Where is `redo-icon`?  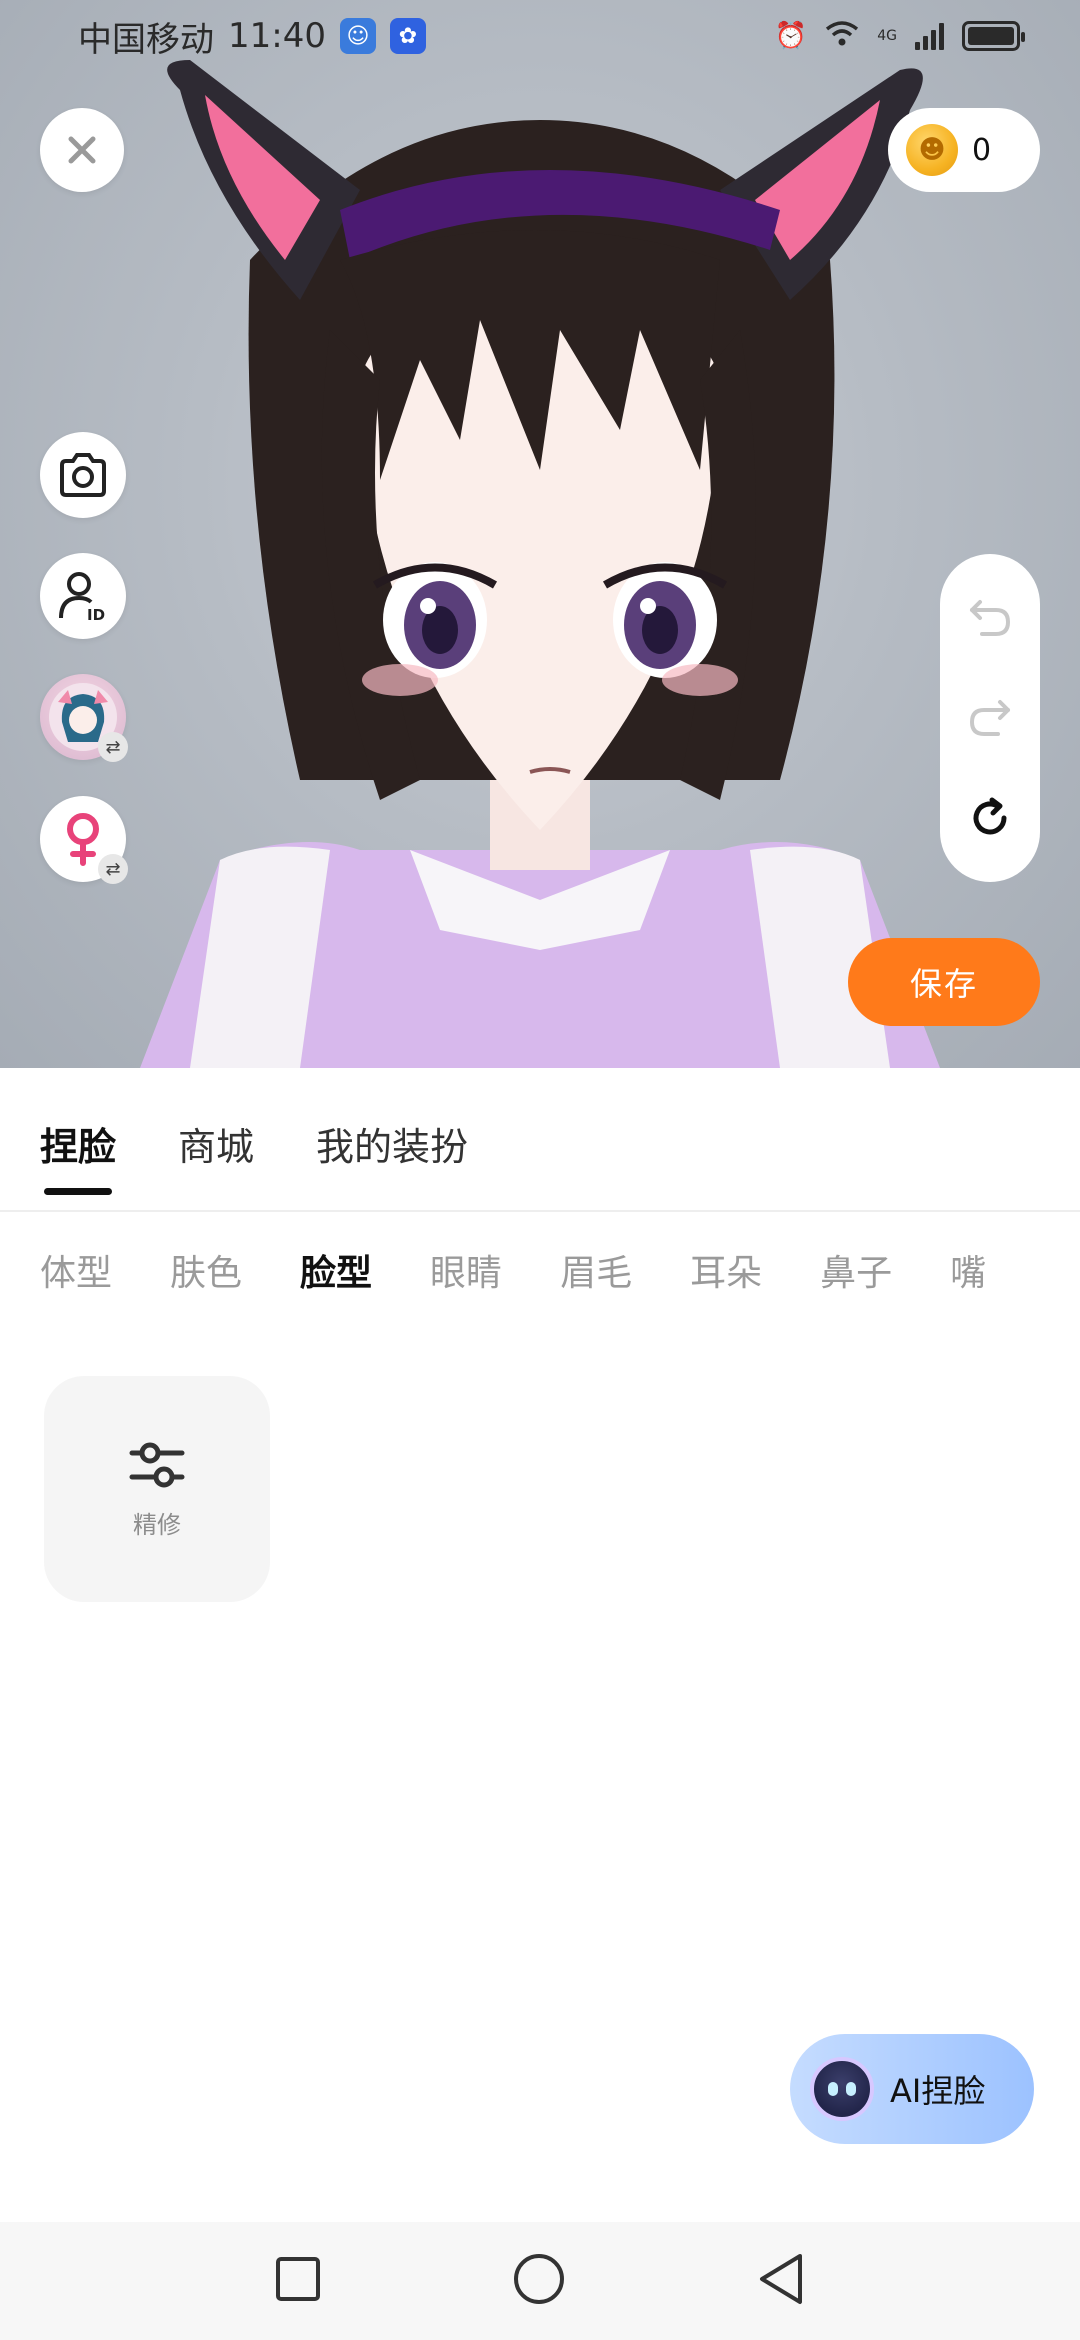 redo-icon is located at coordinates (989, 718).